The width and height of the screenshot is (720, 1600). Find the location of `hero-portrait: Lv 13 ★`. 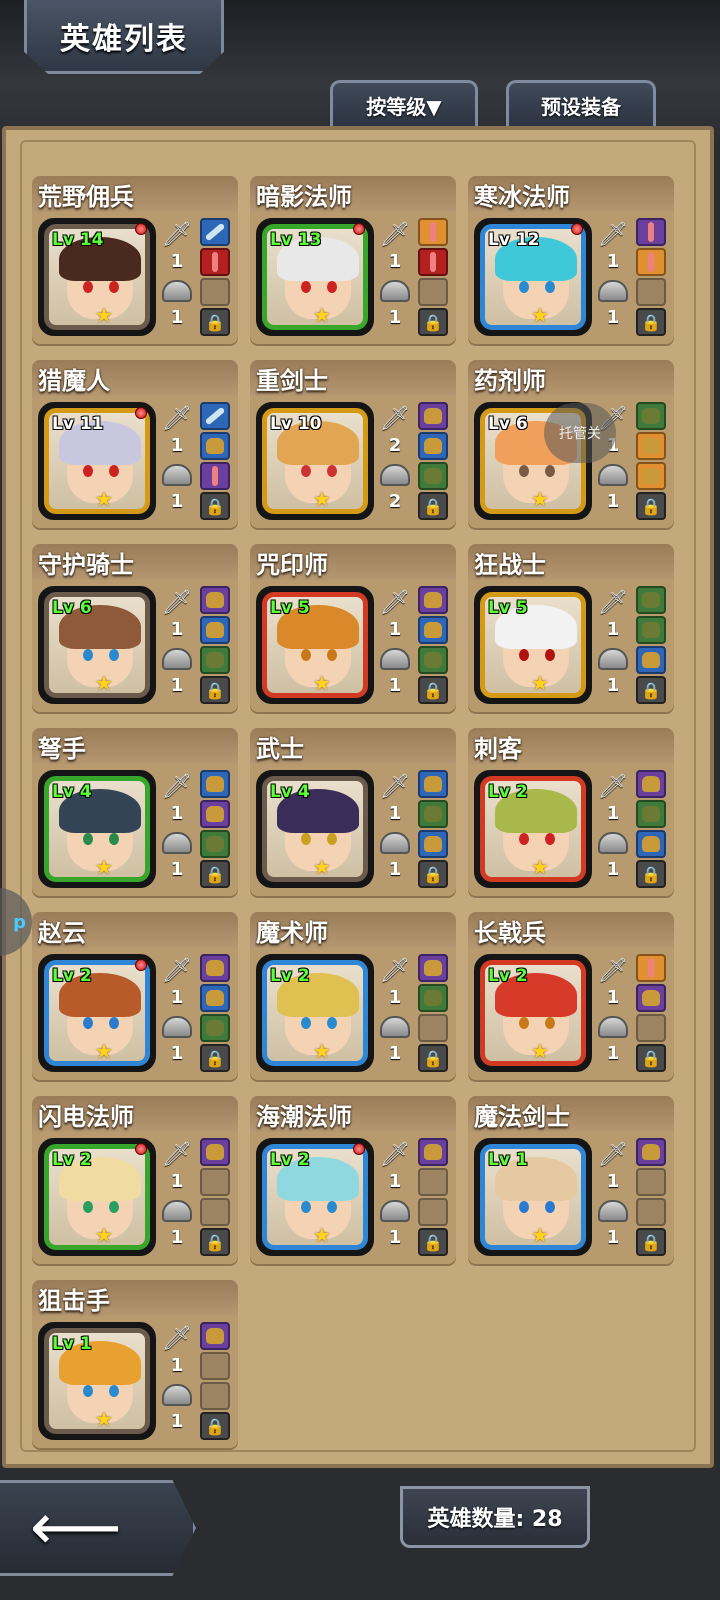

hero-portrait: Lv 13 ★ is located at coordinates (315, 277).